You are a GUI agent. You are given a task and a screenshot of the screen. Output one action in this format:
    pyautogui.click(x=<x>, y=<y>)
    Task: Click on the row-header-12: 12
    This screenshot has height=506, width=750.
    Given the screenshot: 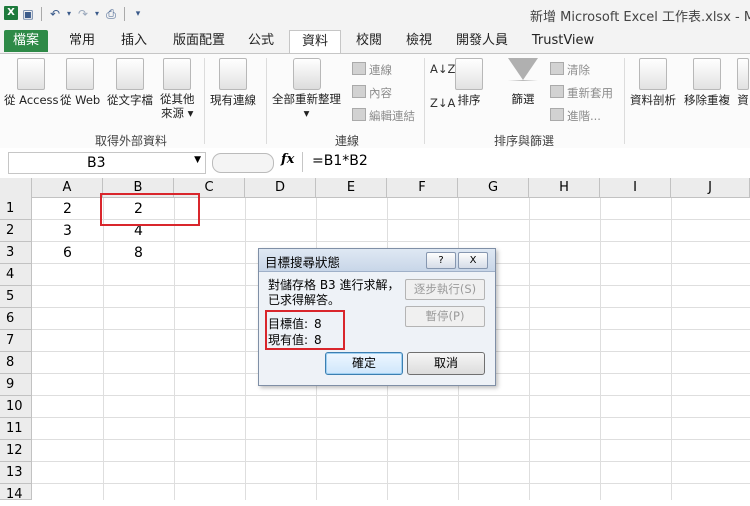 What is the action you would take?
    pyautogui.click(x=16, y=451)
    